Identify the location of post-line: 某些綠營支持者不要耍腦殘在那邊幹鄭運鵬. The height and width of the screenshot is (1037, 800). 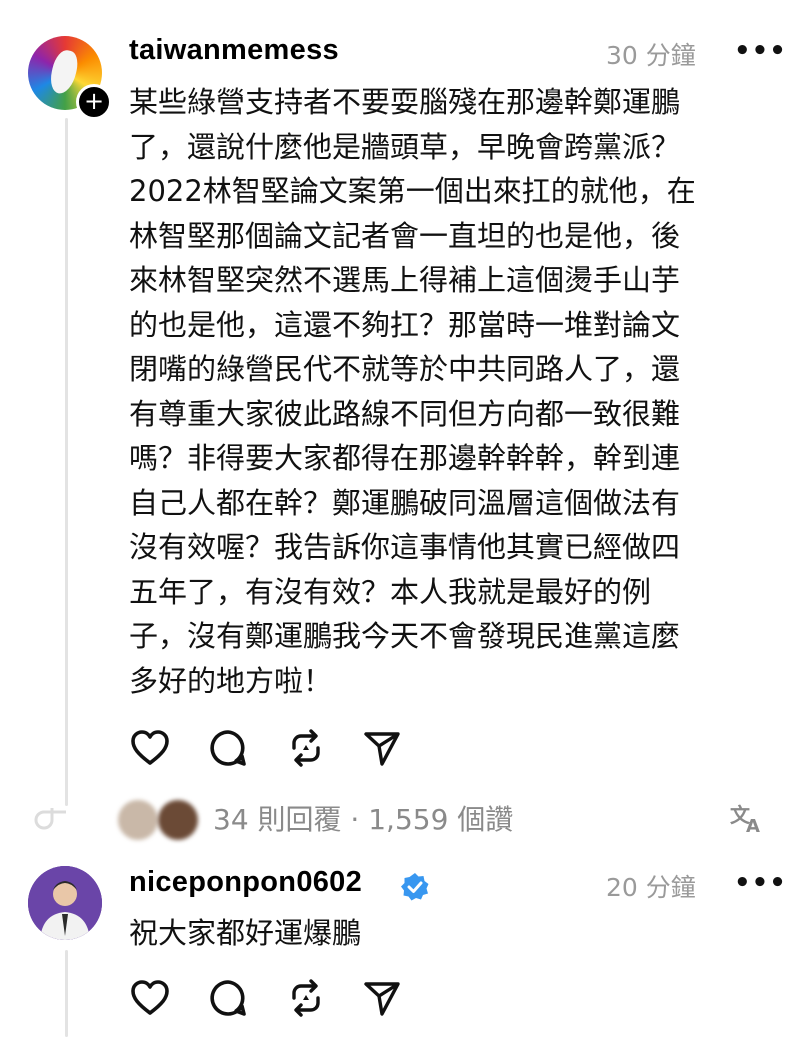
(405, 102).